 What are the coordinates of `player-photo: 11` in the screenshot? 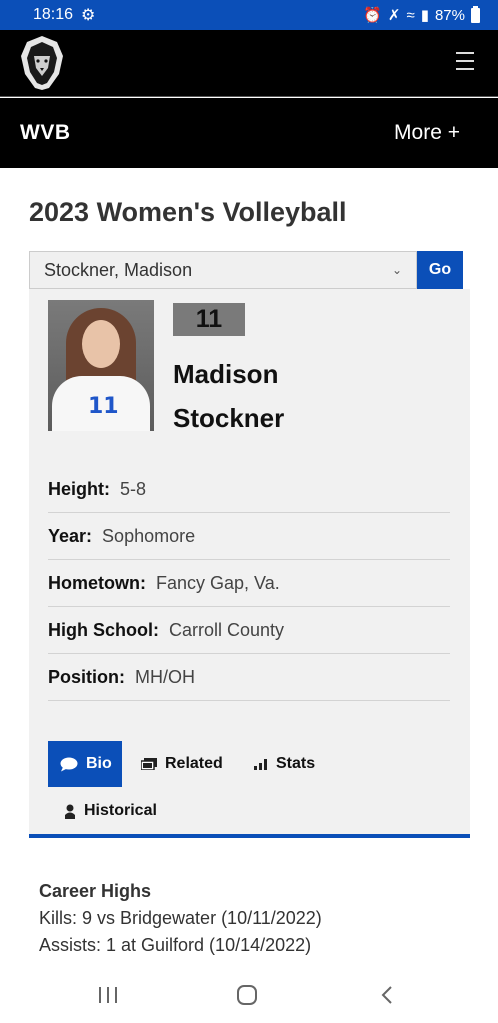 It's located at (101, 365).